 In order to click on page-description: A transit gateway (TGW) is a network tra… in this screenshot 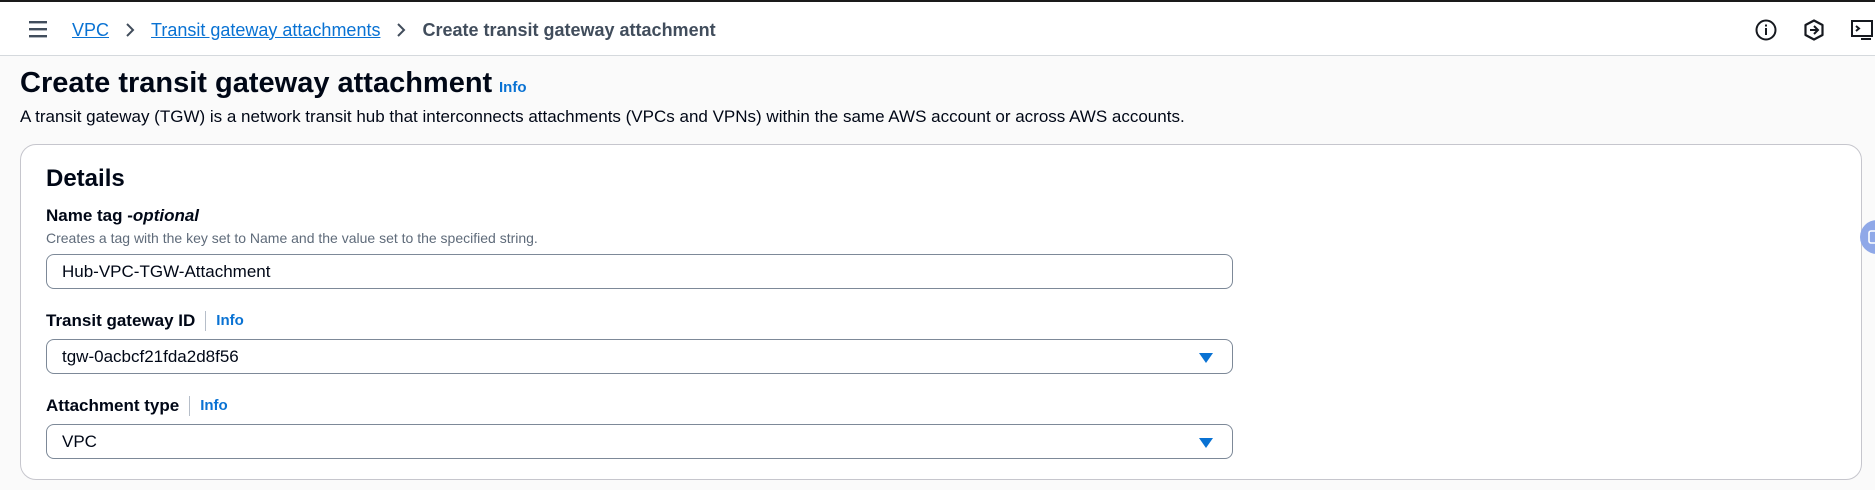, I will do `click(602, 116)`.